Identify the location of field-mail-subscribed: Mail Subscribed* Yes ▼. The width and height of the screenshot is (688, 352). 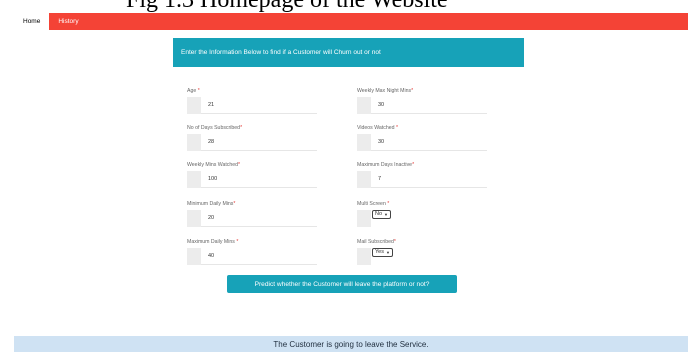
(376, 251).